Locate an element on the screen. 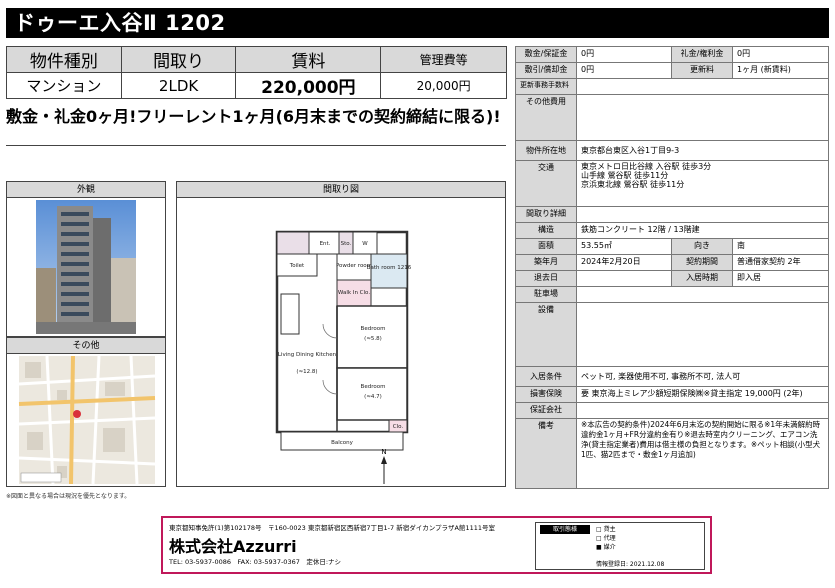 The height and width of the screenshot is (588, 835). info-registration-date: 情報登録日: 2021.12.08 is located at coordinates (630, 564).